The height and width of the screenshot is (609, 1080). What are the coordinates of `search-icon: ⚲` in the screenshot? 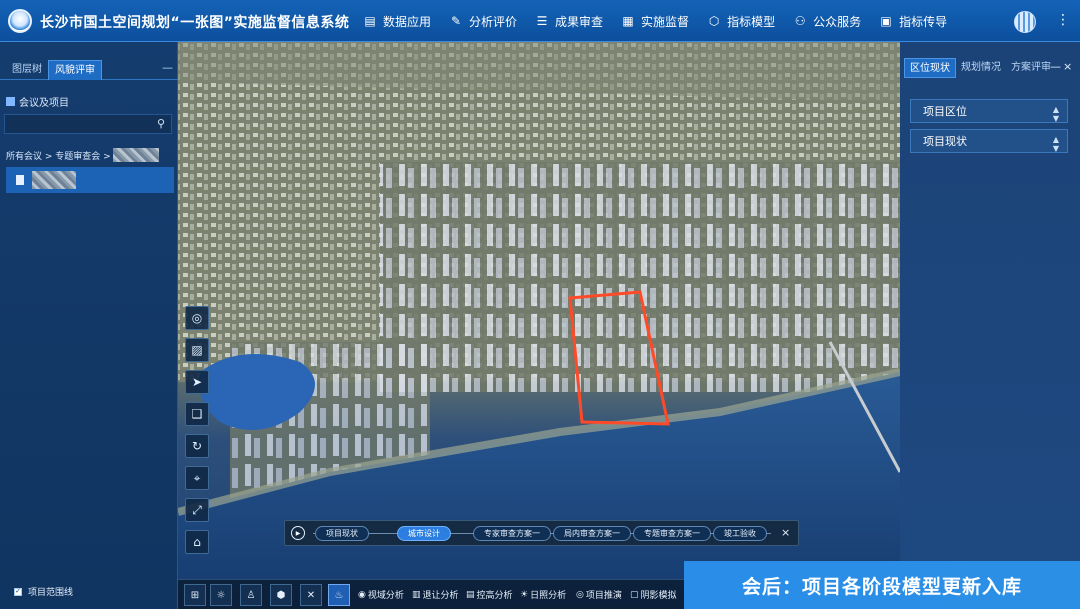 It's located at (161, 123).